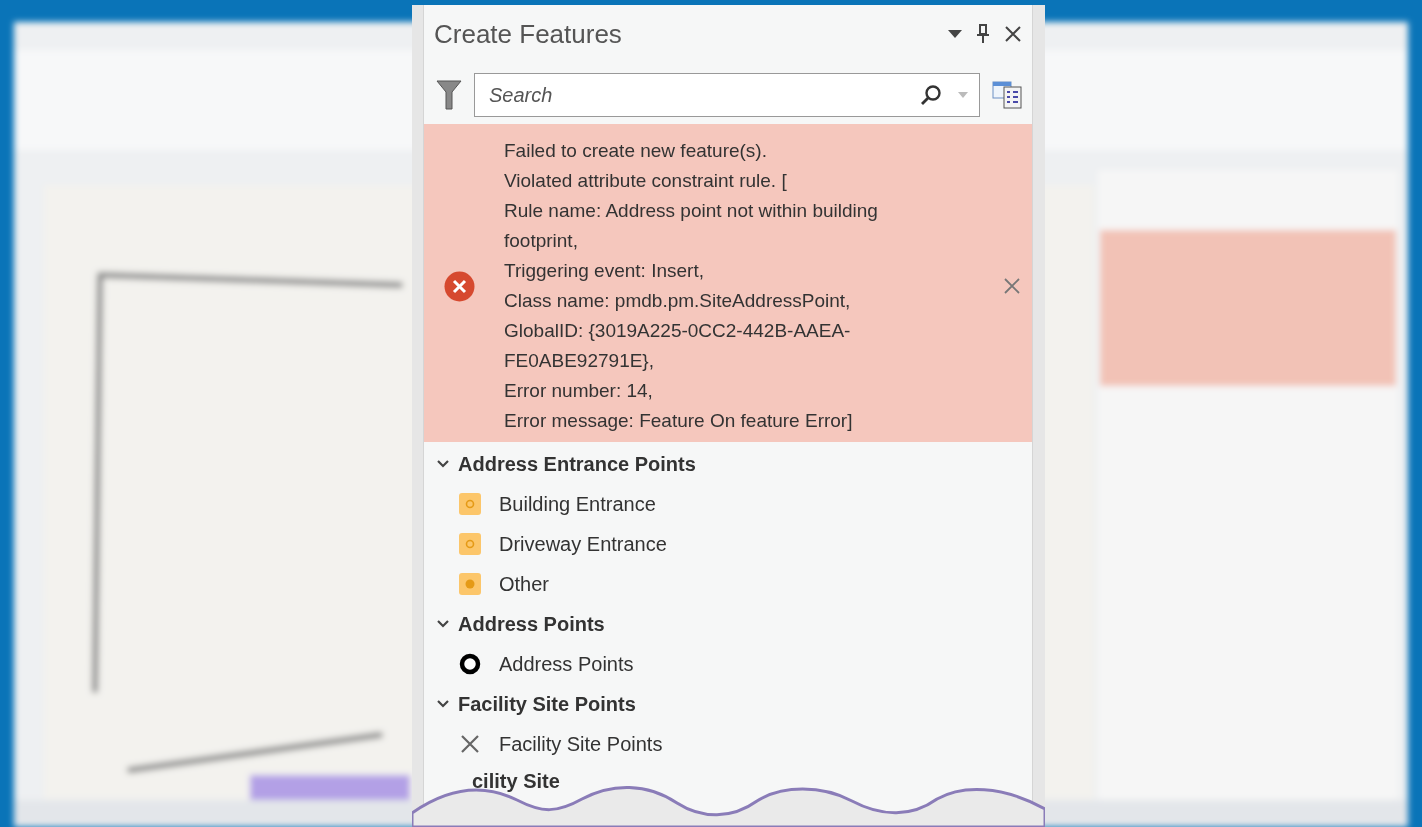  What do you see at coordinates (983, 34) in the screenshot?
I see `pin-icon` at bounding box center [983, 34].